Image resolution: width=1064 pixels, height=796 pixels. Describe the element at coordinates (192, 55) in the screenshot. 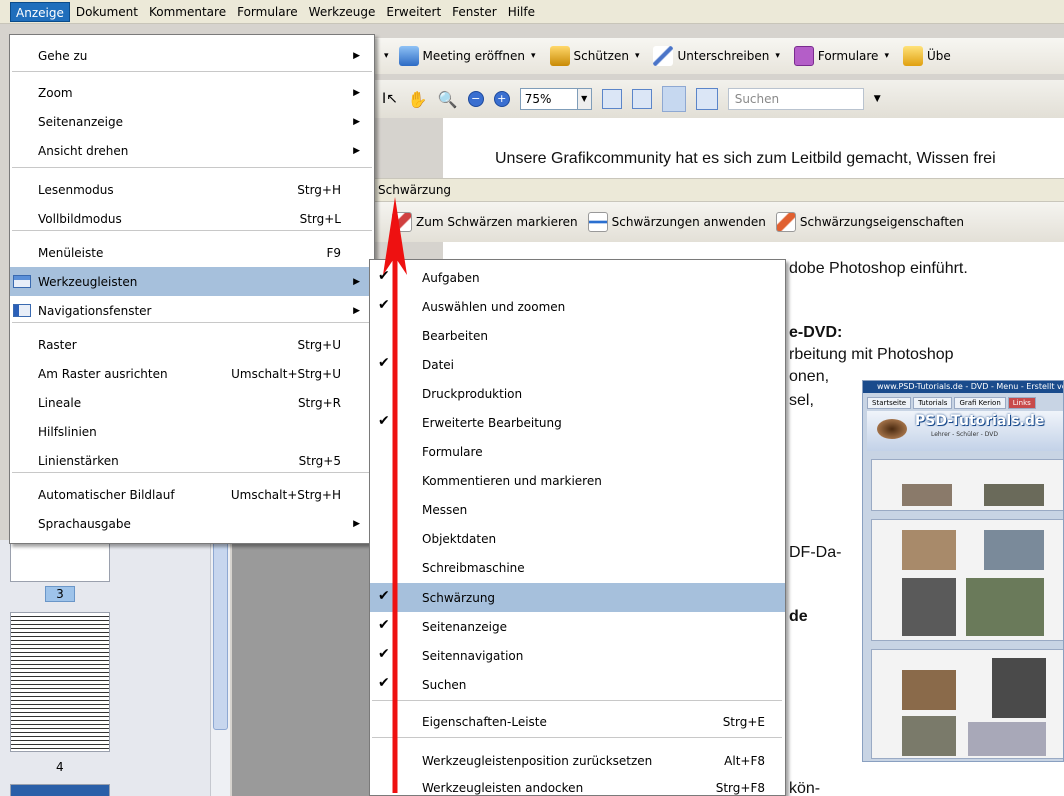

I see `menu-item: Gehe zu ▶` at that location.